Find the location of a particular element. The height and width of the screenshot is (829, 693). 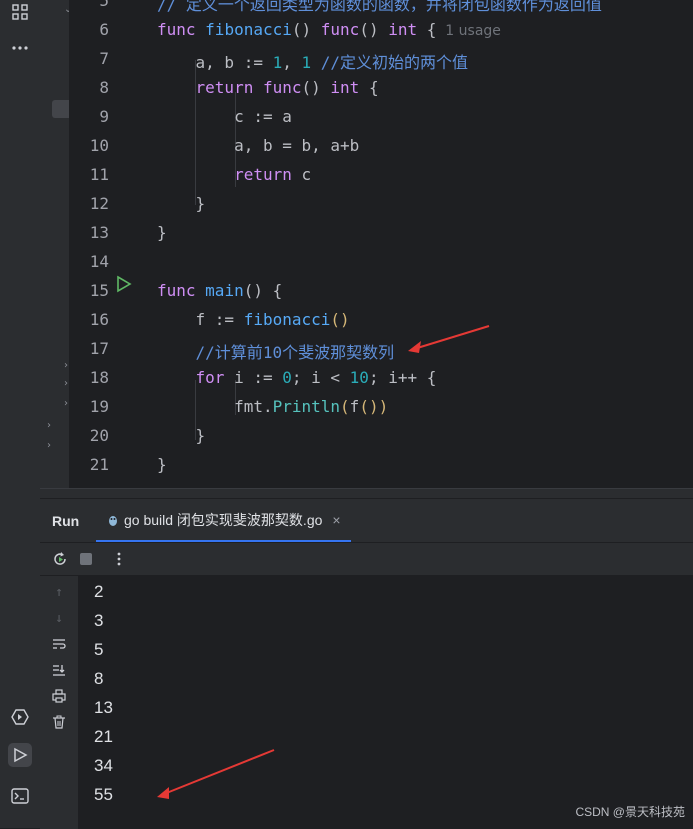

project-selection is located at coordinates (60, 109).